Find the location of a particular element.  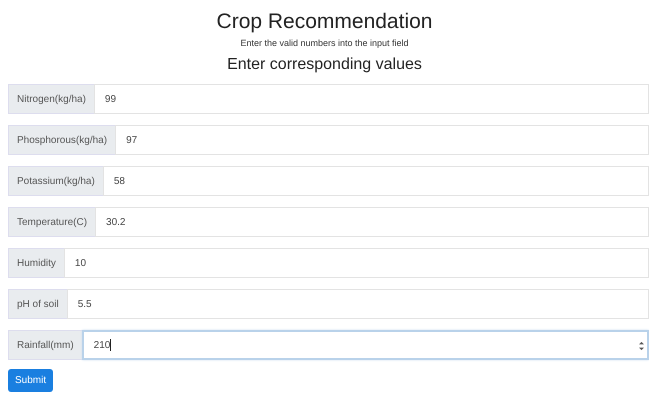

input-field: 58 is located at coordinates (375, 181).